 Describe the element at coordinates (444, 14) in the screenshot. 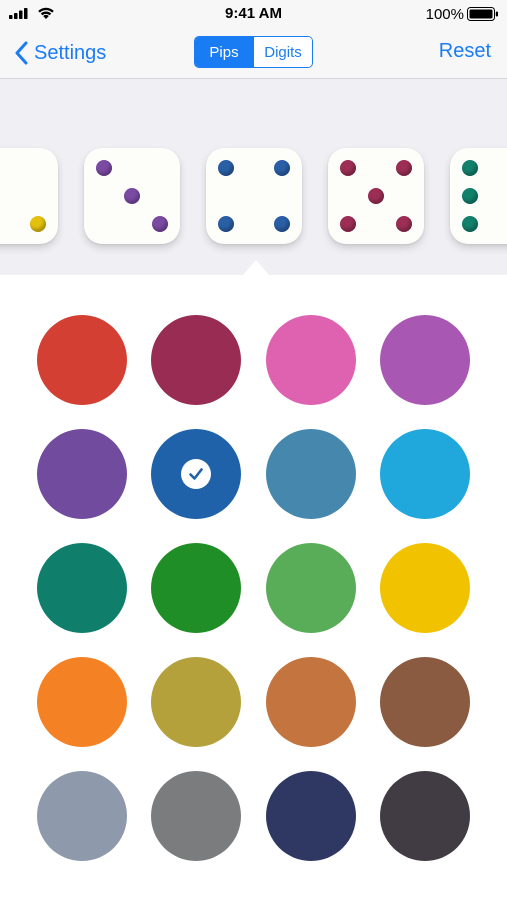

I see `battery-percent: 100%` at that location.